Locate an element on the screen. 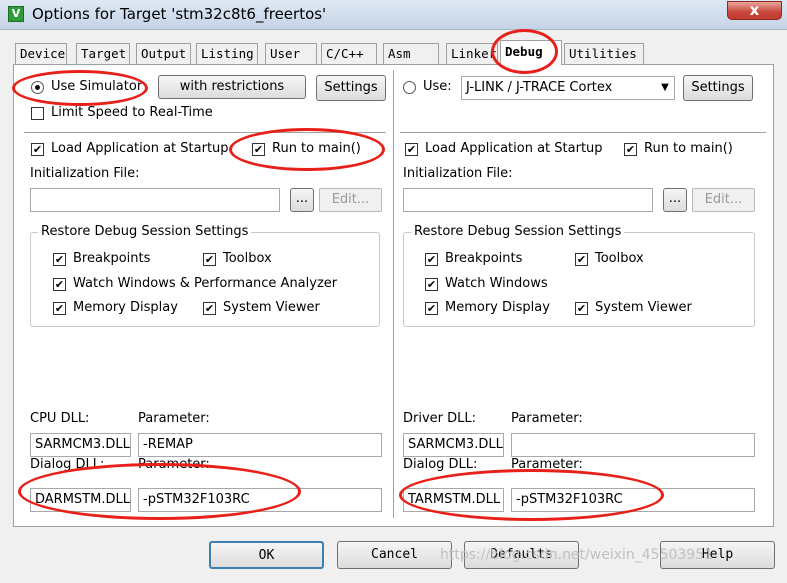 The image size is (787, 583). left-breakpoints-checkbox: ✔ is located at coordinates (59, 259).